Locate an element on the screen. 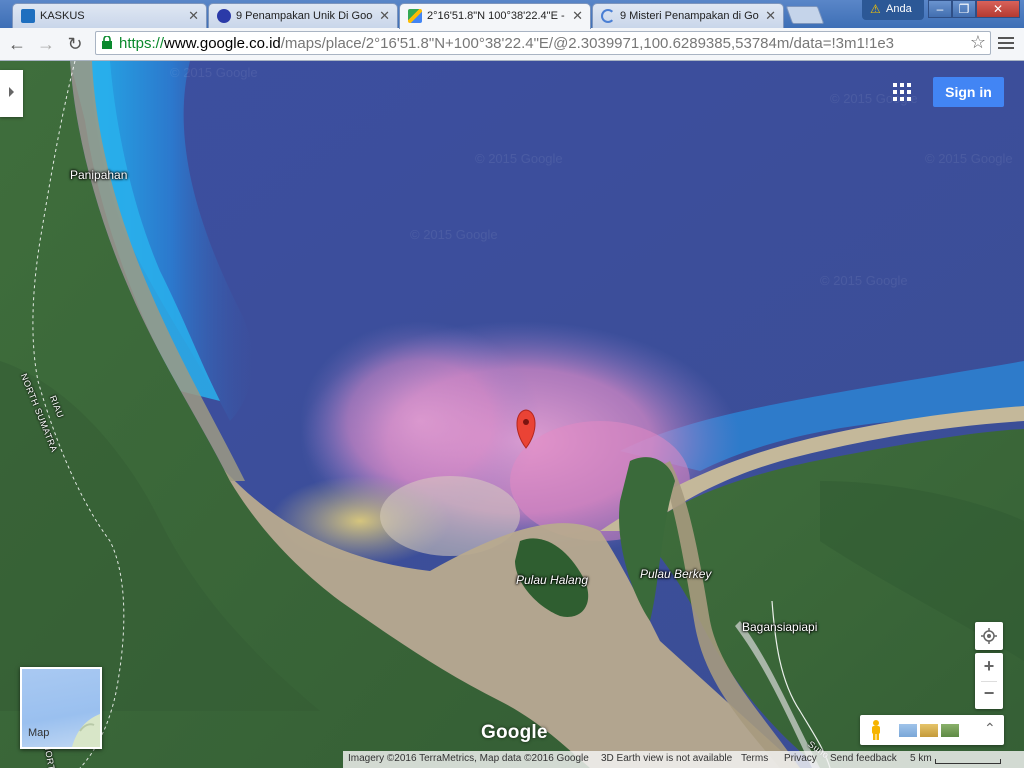 Image resolution: width=1024 pixels, height=768 pixels. side-panel-toggle is located at coordinates (11, 93).